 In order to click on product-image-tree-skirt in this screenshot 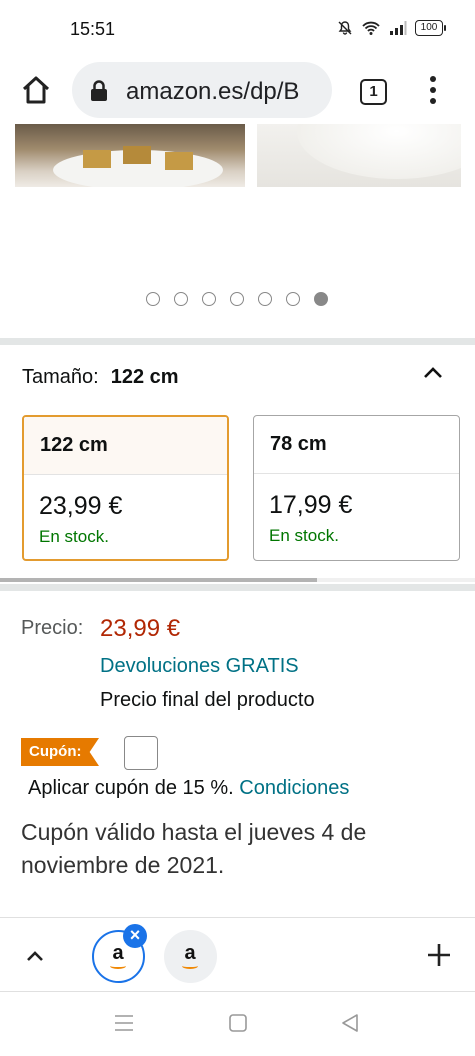, I will do `click(130, 155)`.